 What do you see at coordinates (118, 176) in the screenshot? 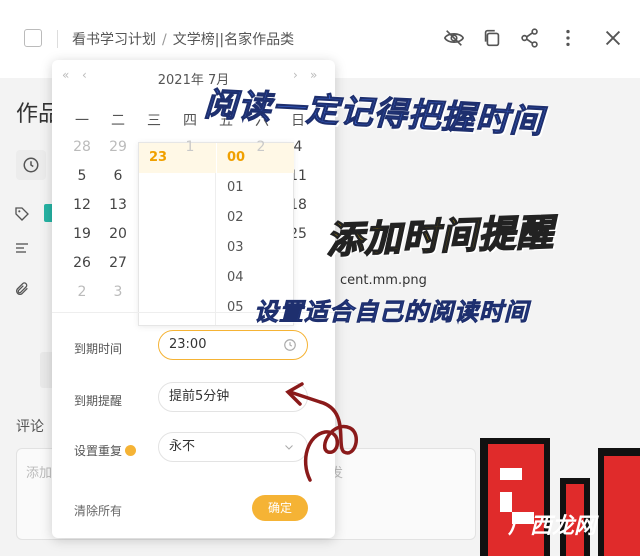
I see `calendar-day: 6` at bounding box center [118, 176].